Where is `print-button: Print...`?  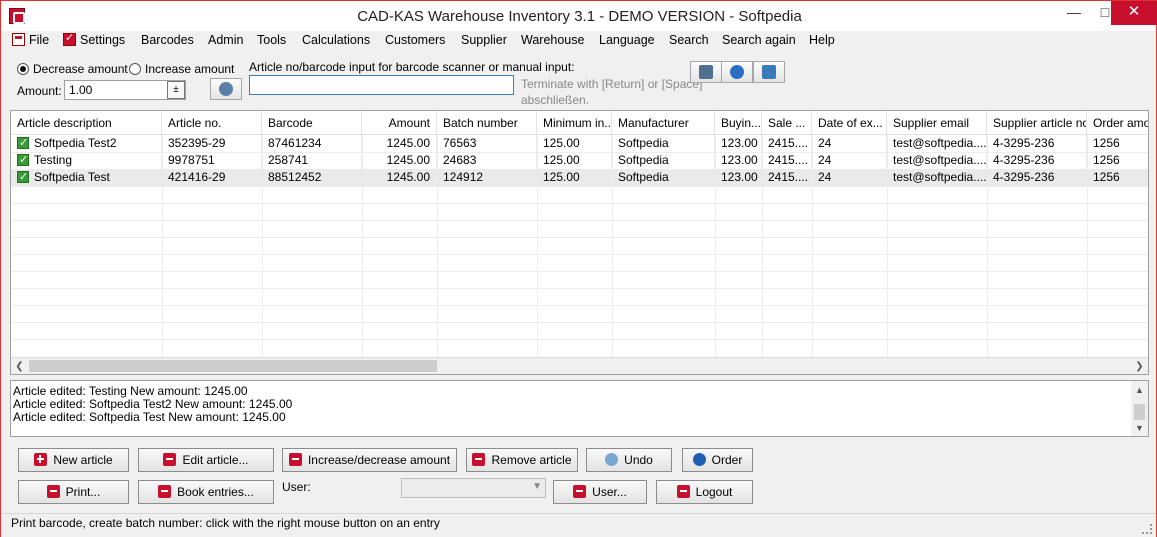
print-button: Print... is located at coordinates (73, 492).